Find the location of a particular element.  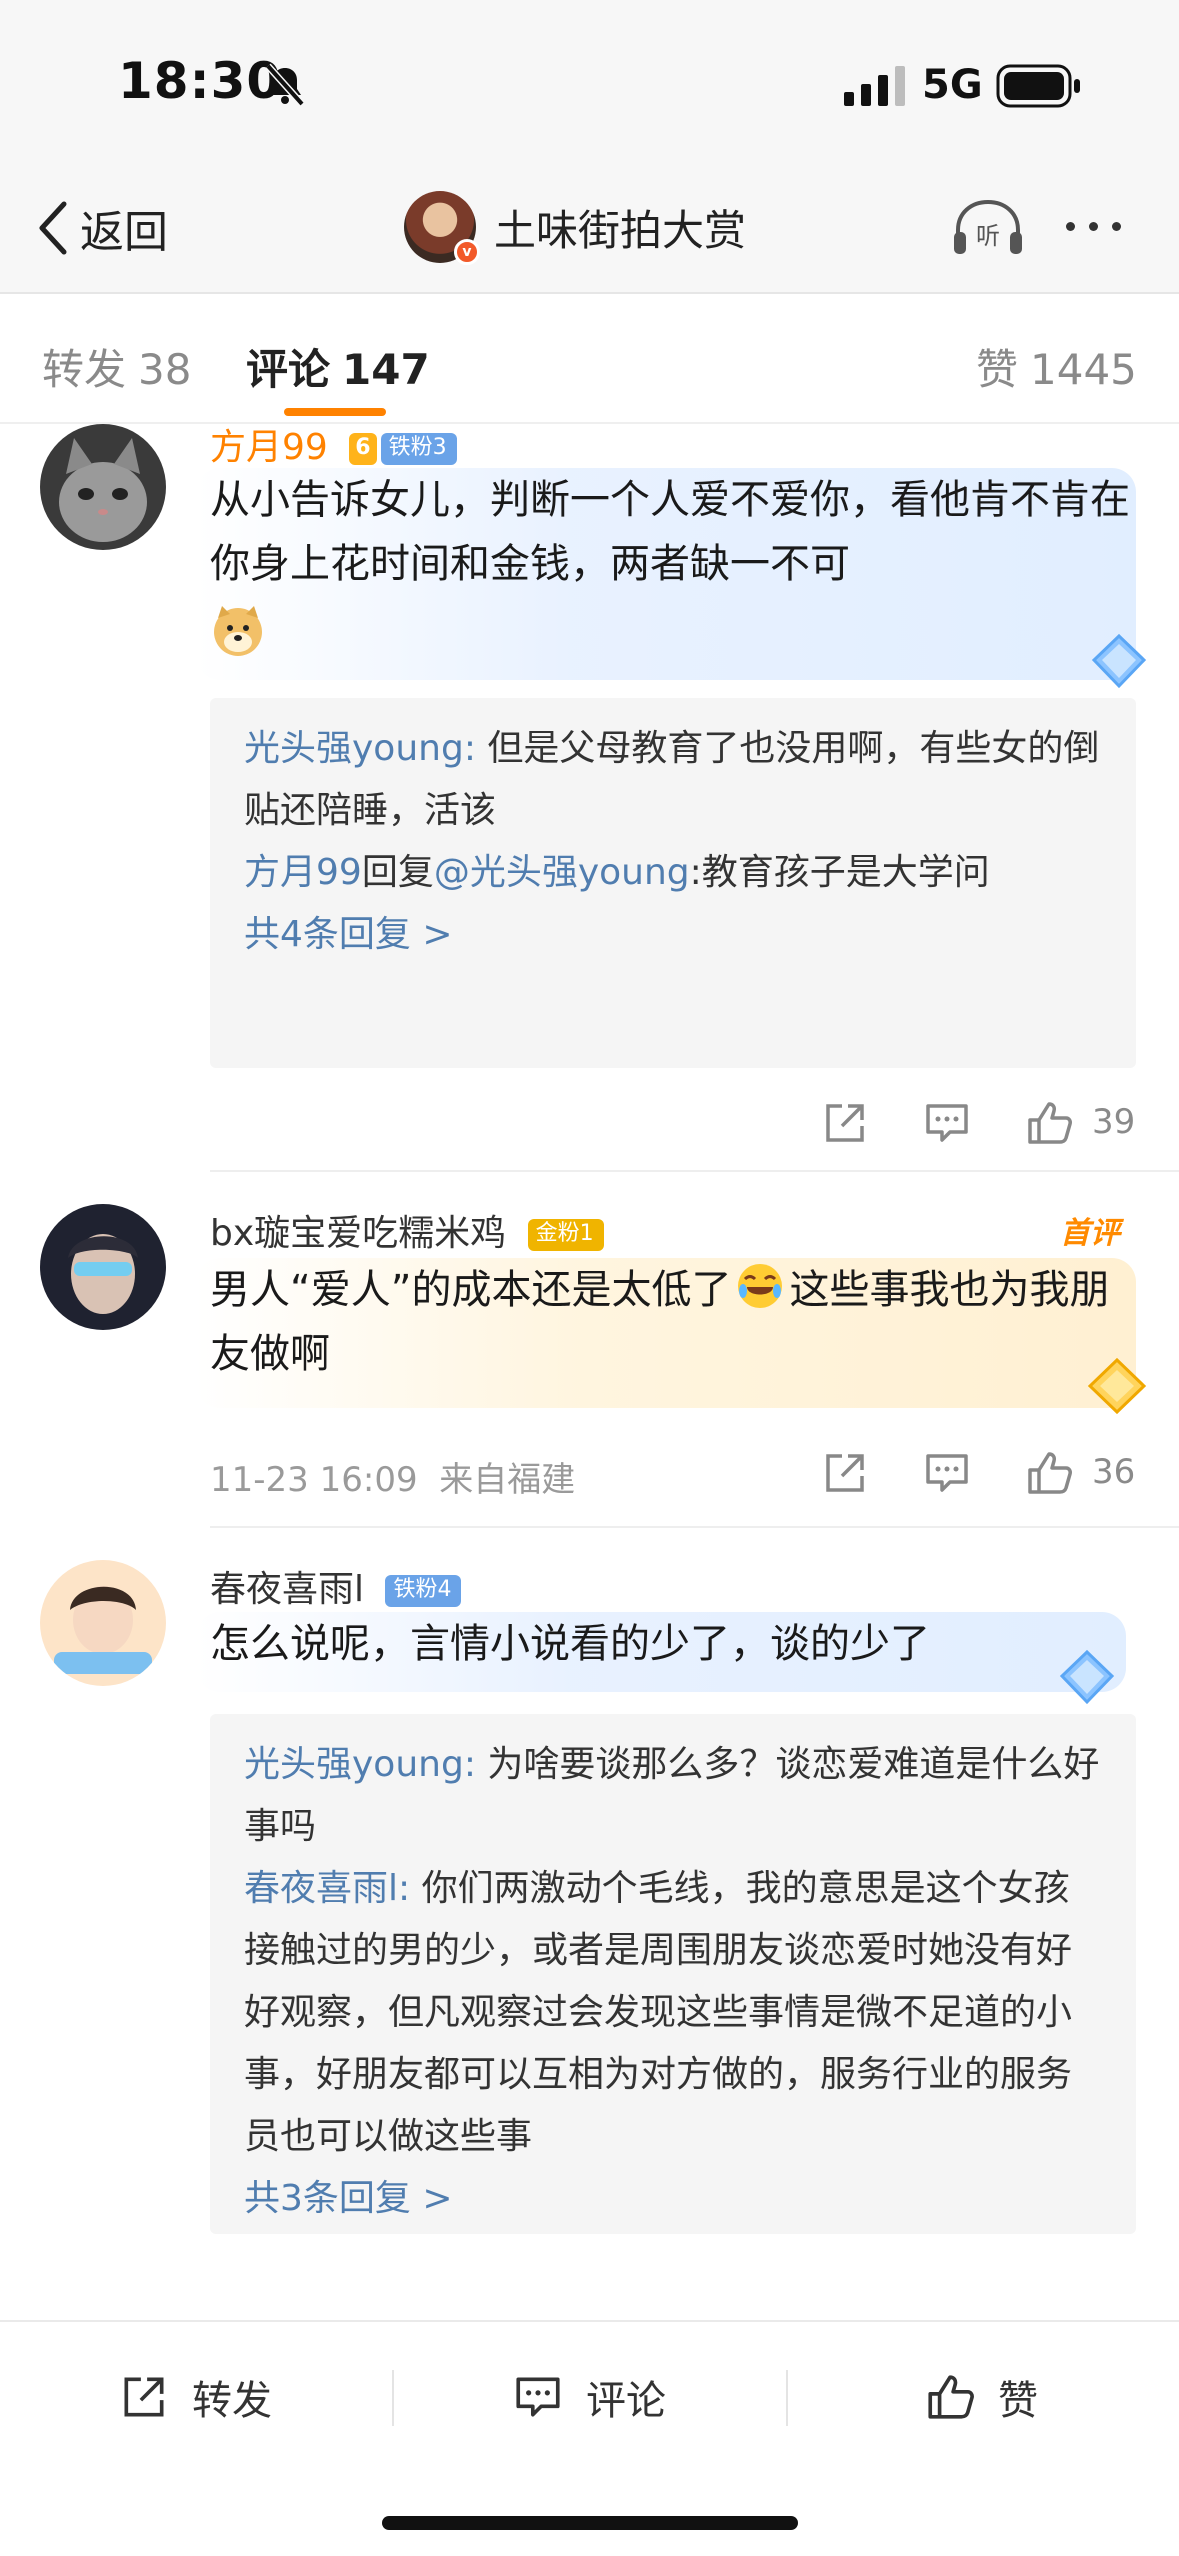

tab-repost-label: 转发 is located at coordinates (84, 369).